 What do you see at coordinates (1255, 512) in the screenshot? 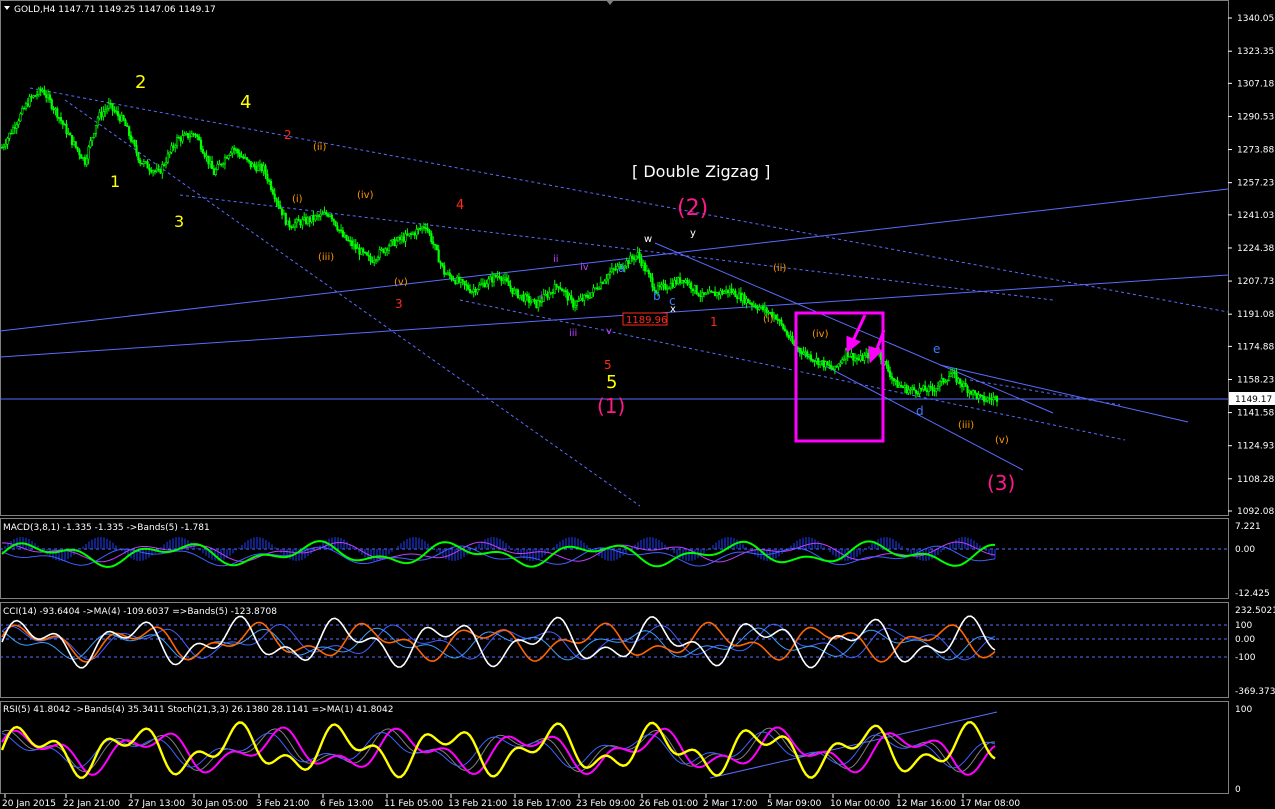
I see `price-tick-label: 1092.08` at bounding box center [1255, 512].